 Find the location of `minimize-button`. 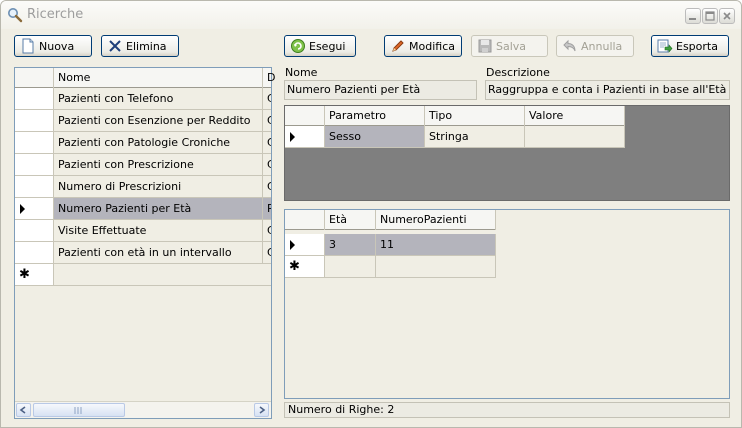

minimize-button is located at coordinates (693, 16).